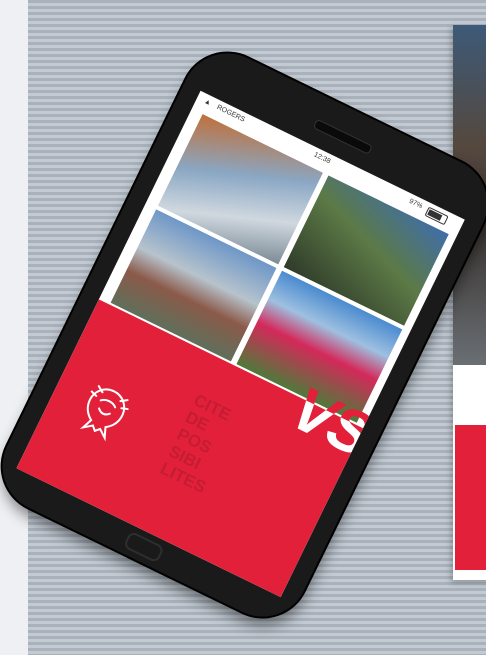 Image resolution: width=486 pixels, height=655 pixels. I want to click on battery-percent: 97%, so click(415, 204).